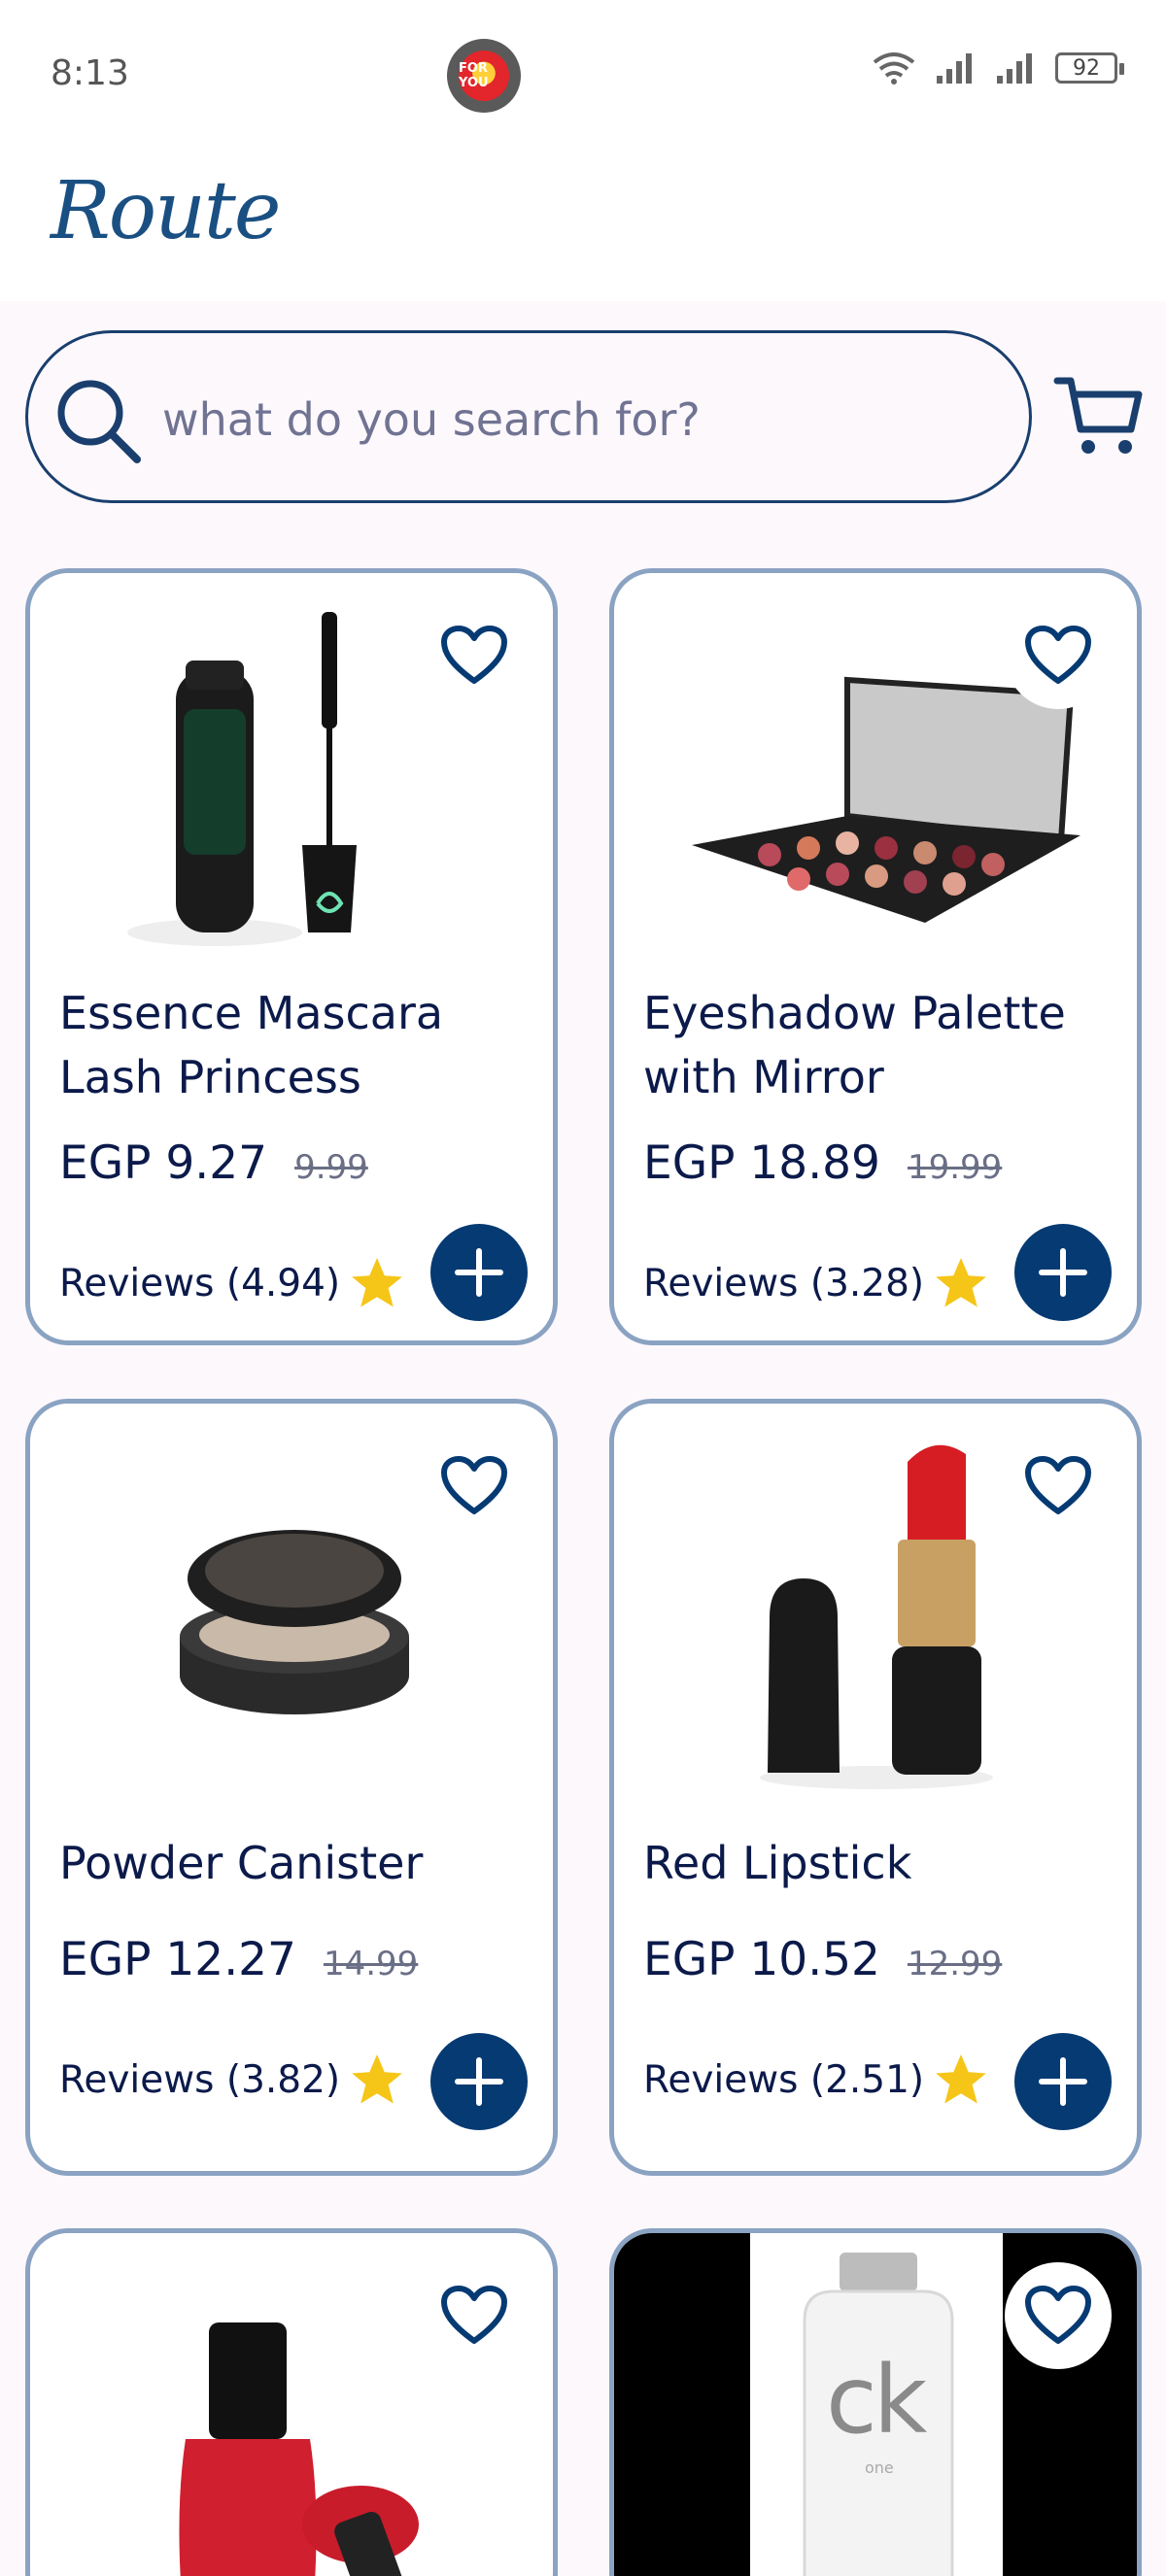 The width and height of the screenshot is (1166, 2576). Describe the element at coordinates (1086, 68) in the screenshot. I see `battery-level: 92` at that location.